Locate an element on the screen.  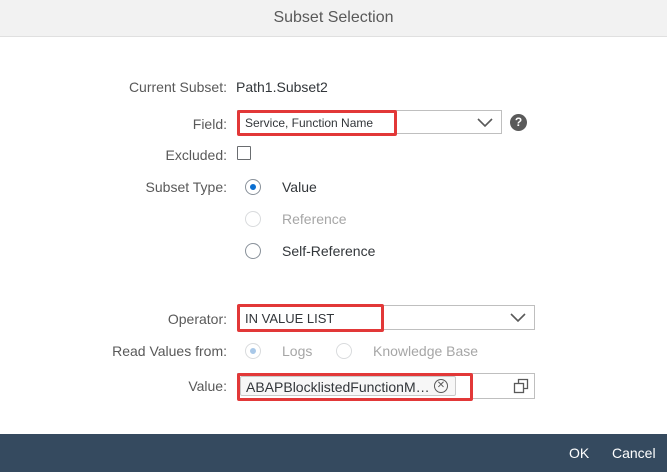
dialog-title: Subset Selection is located at coordinates (333, 17).